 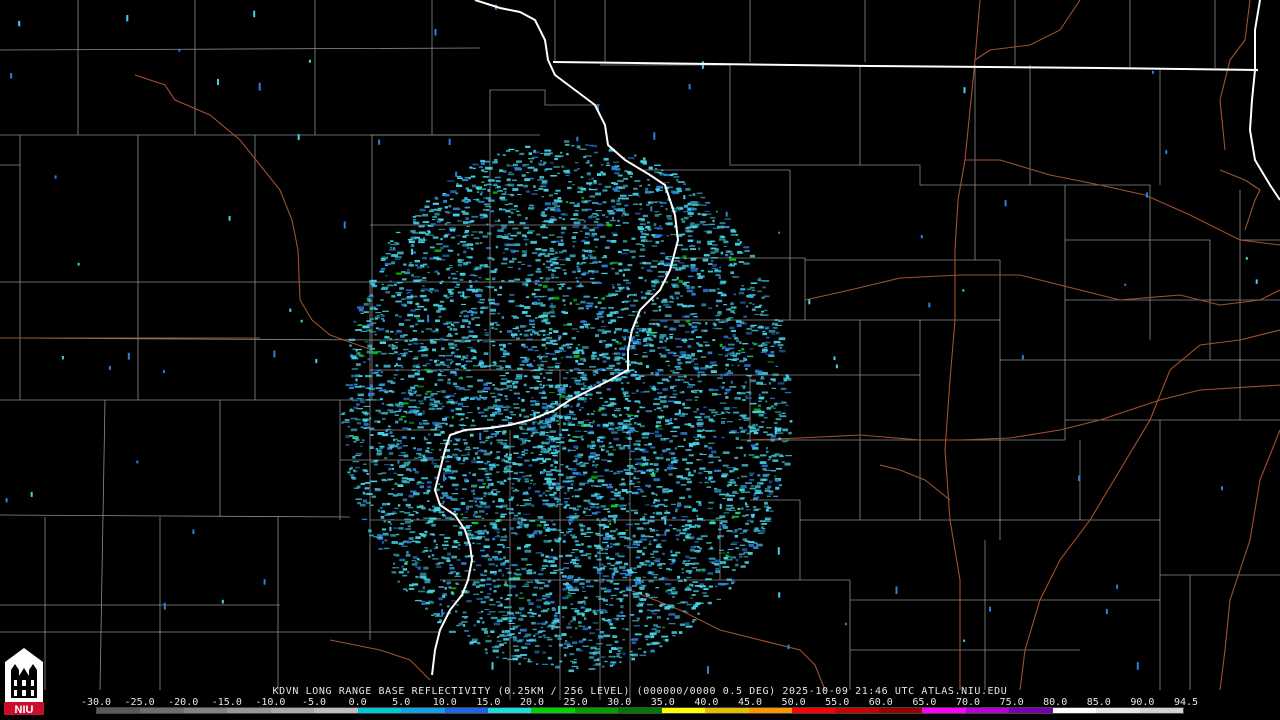 I want to click on reflectivity-colorbar, so click(x=640, y=710).